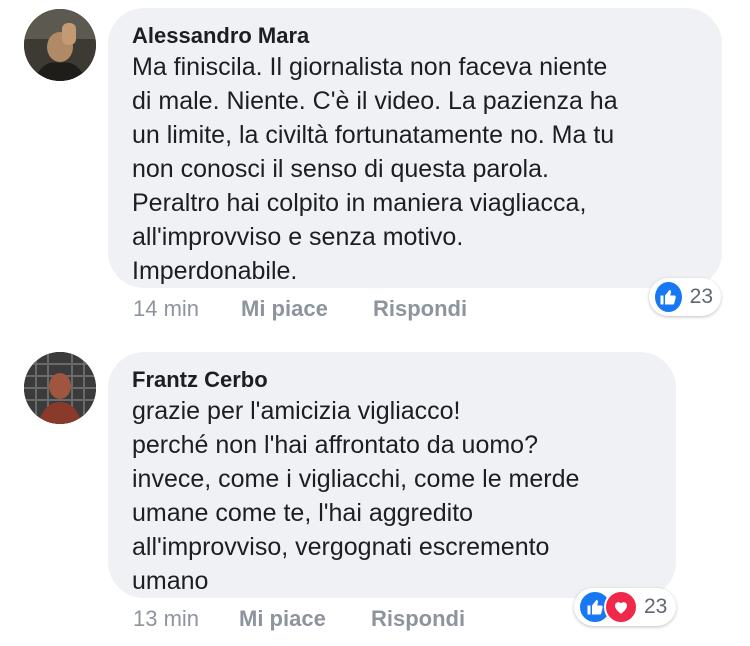 The width and height of the screenshot is (750, 646). What do you see at coordinates (668, 297) in the screenshot?
I see `like-icon` at bounding box center [668, 297].